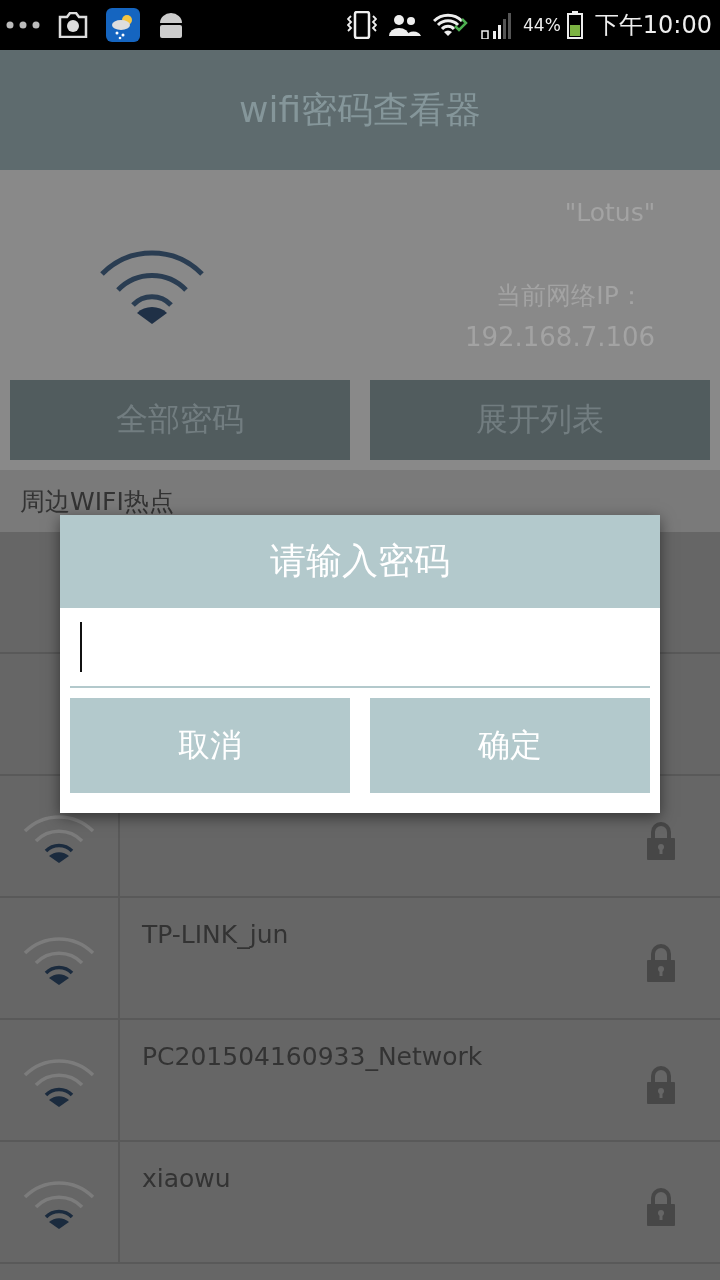  I want to click on weather-icon, so click(123, 25).